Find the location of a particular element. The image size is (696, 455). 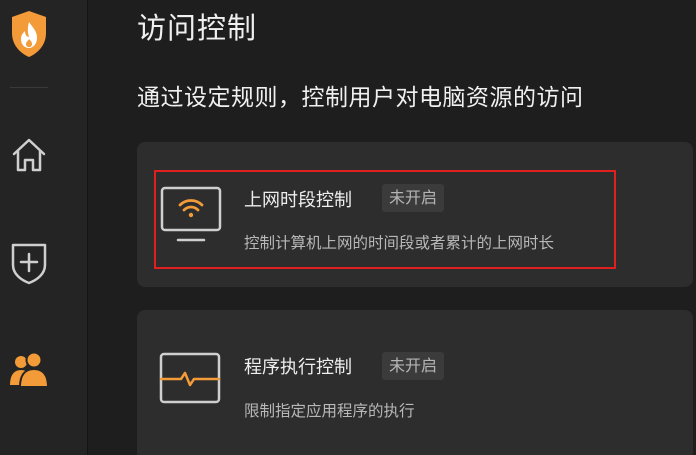

page-title: 访问控制 is located at coordinates (197, 28).